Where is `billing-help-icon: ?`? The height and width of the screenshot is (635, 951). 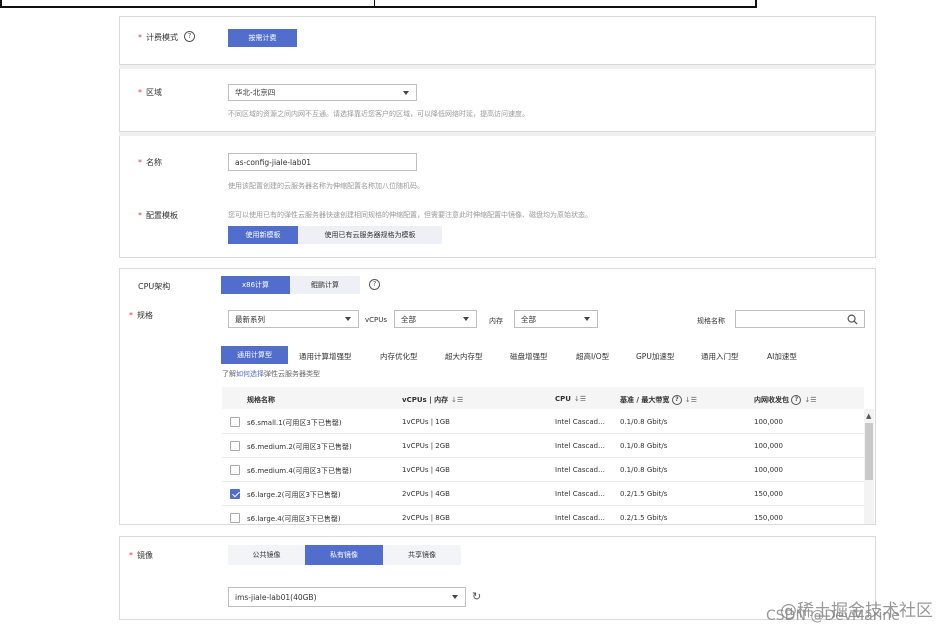
billing-help-icon: ? is located at coordinates (189, 36).